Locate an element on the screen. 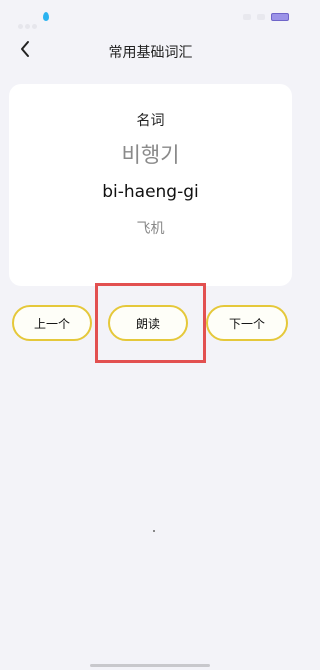 This screenshot has width=320, height=670. read-aloud-button: 朗读 is located at coordinates (148, 323).